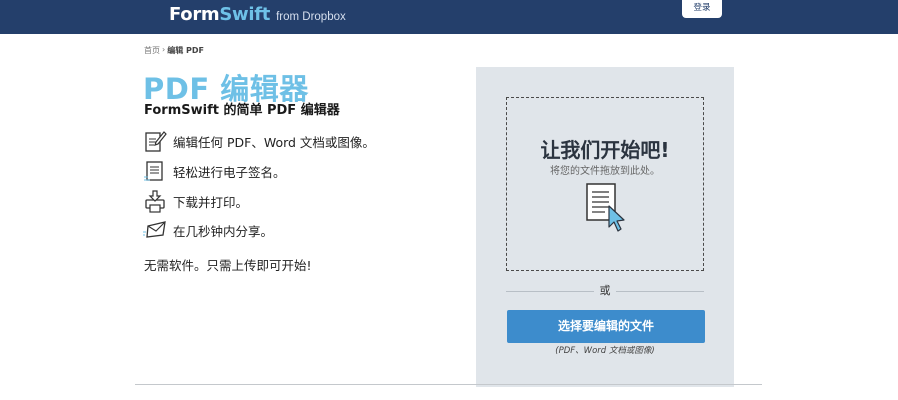  Describe the element at coordinates (448, 384) in the screenshot. I see `bottom-divider` at that location.